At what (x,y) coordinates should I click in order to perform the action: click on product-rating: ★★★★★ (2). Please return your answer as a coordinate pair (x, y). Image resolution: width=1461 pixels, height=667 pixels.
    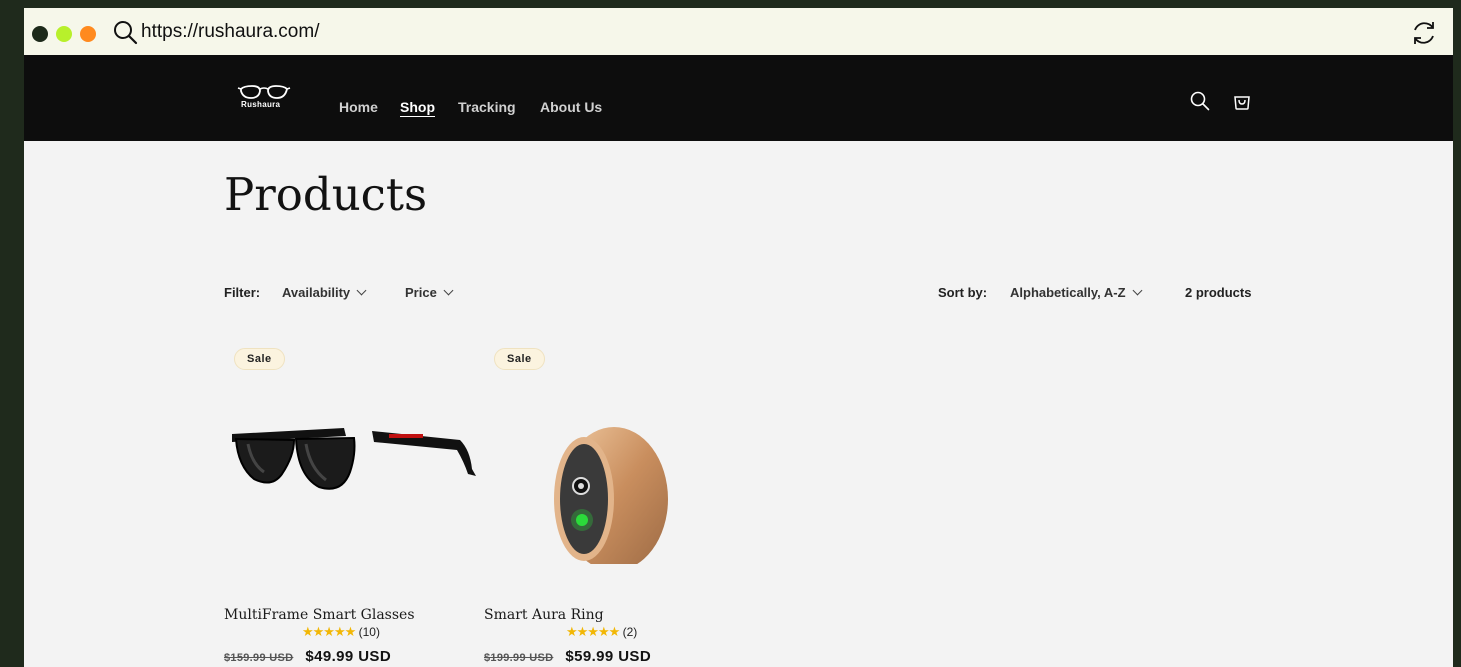
    Looking at the image, I should click on (601, 632).